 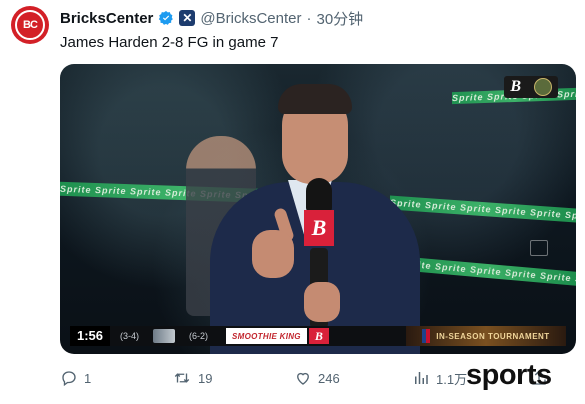 What do you see at coordinates (106, 18) in the screenshot?
I see `author-name: BricksCenter` at bounding box center [106, 18].